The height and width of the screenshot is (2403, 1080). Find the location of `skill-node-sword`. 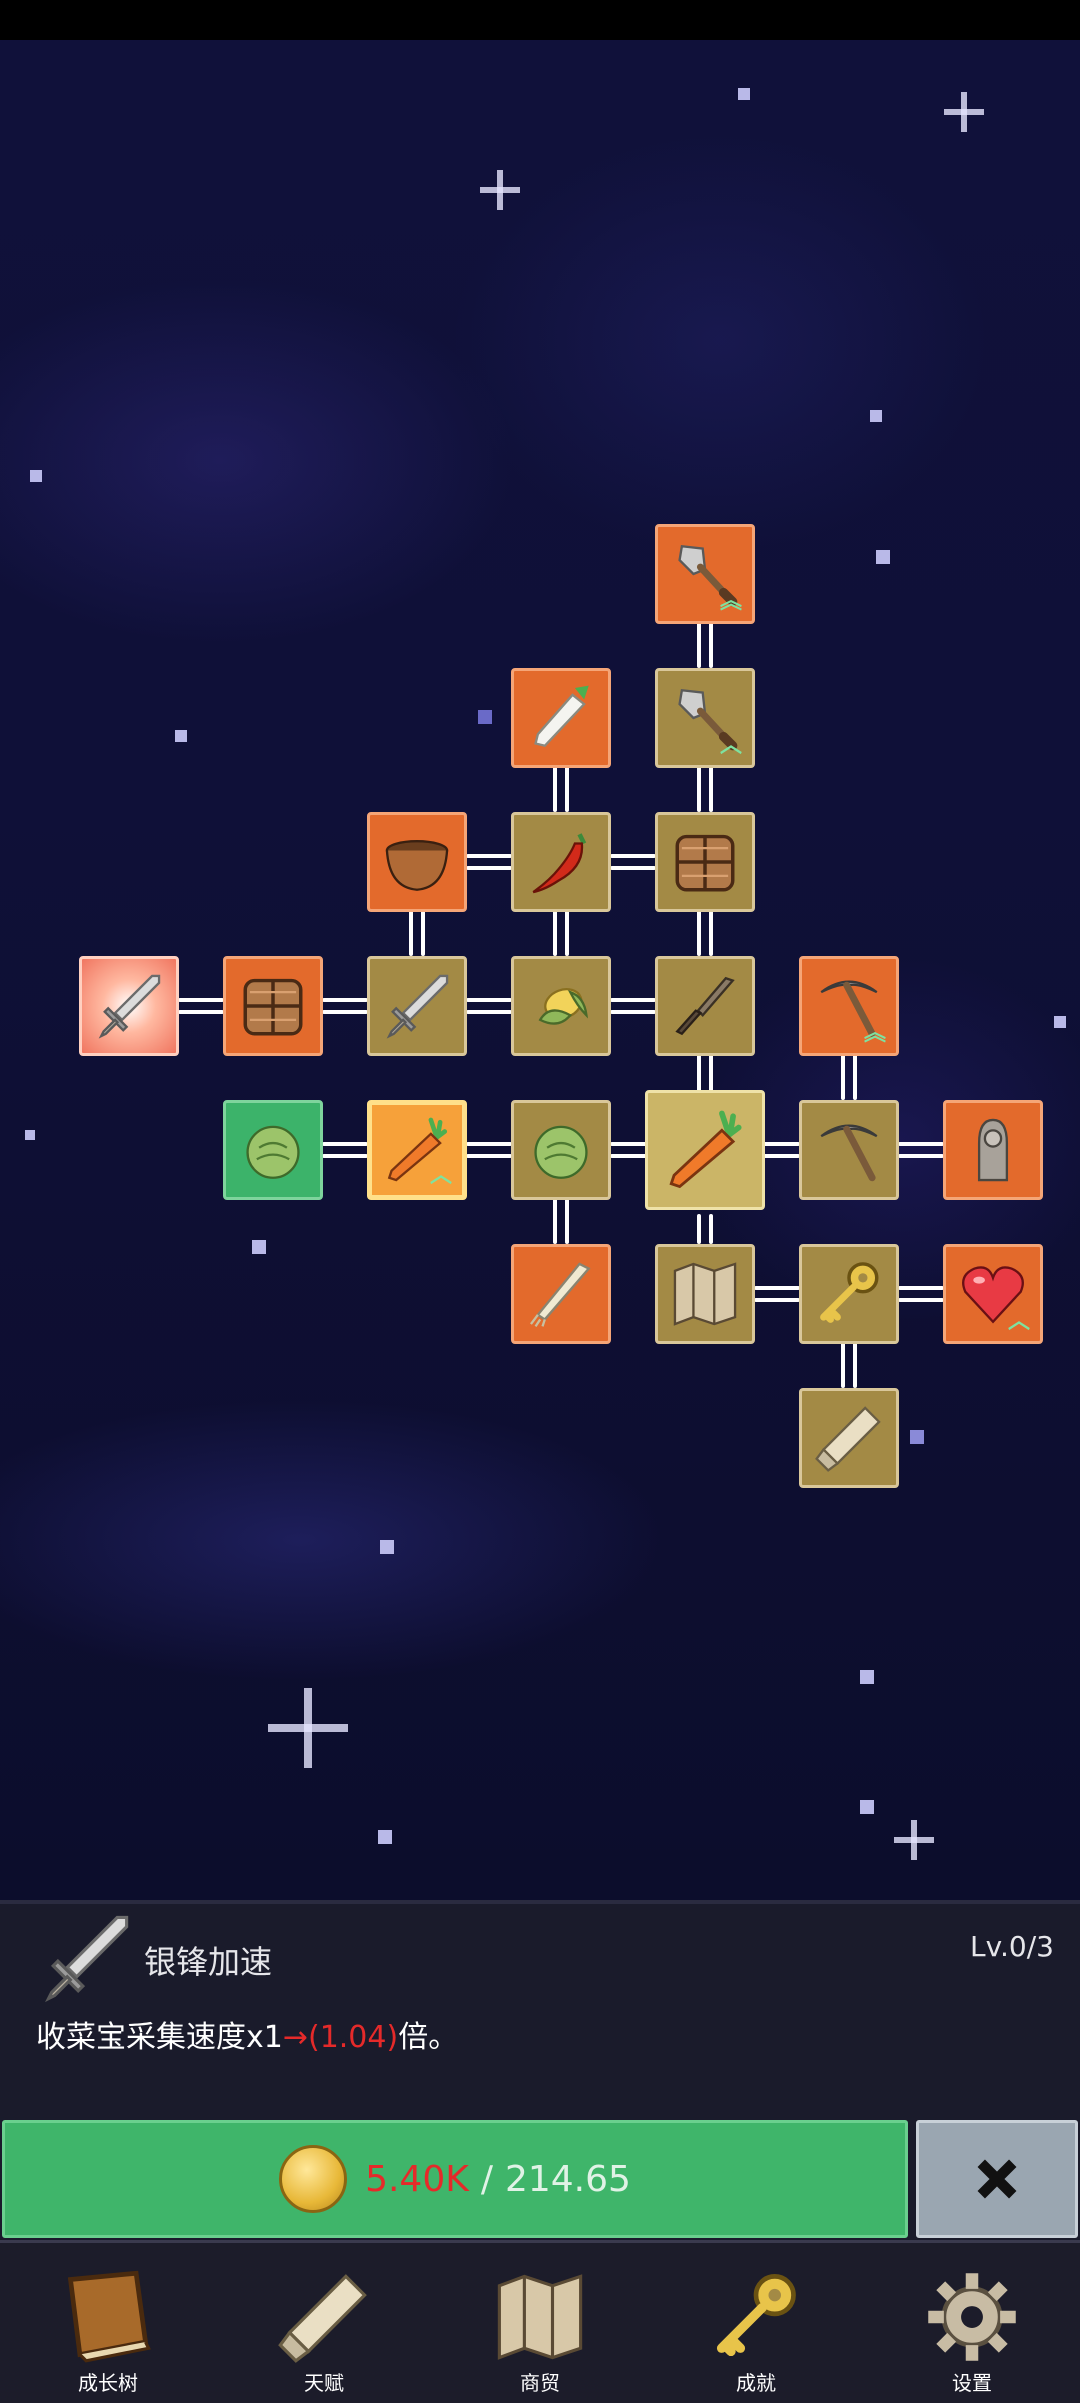

skill-node-sword is located at coordinates (417, 1006).